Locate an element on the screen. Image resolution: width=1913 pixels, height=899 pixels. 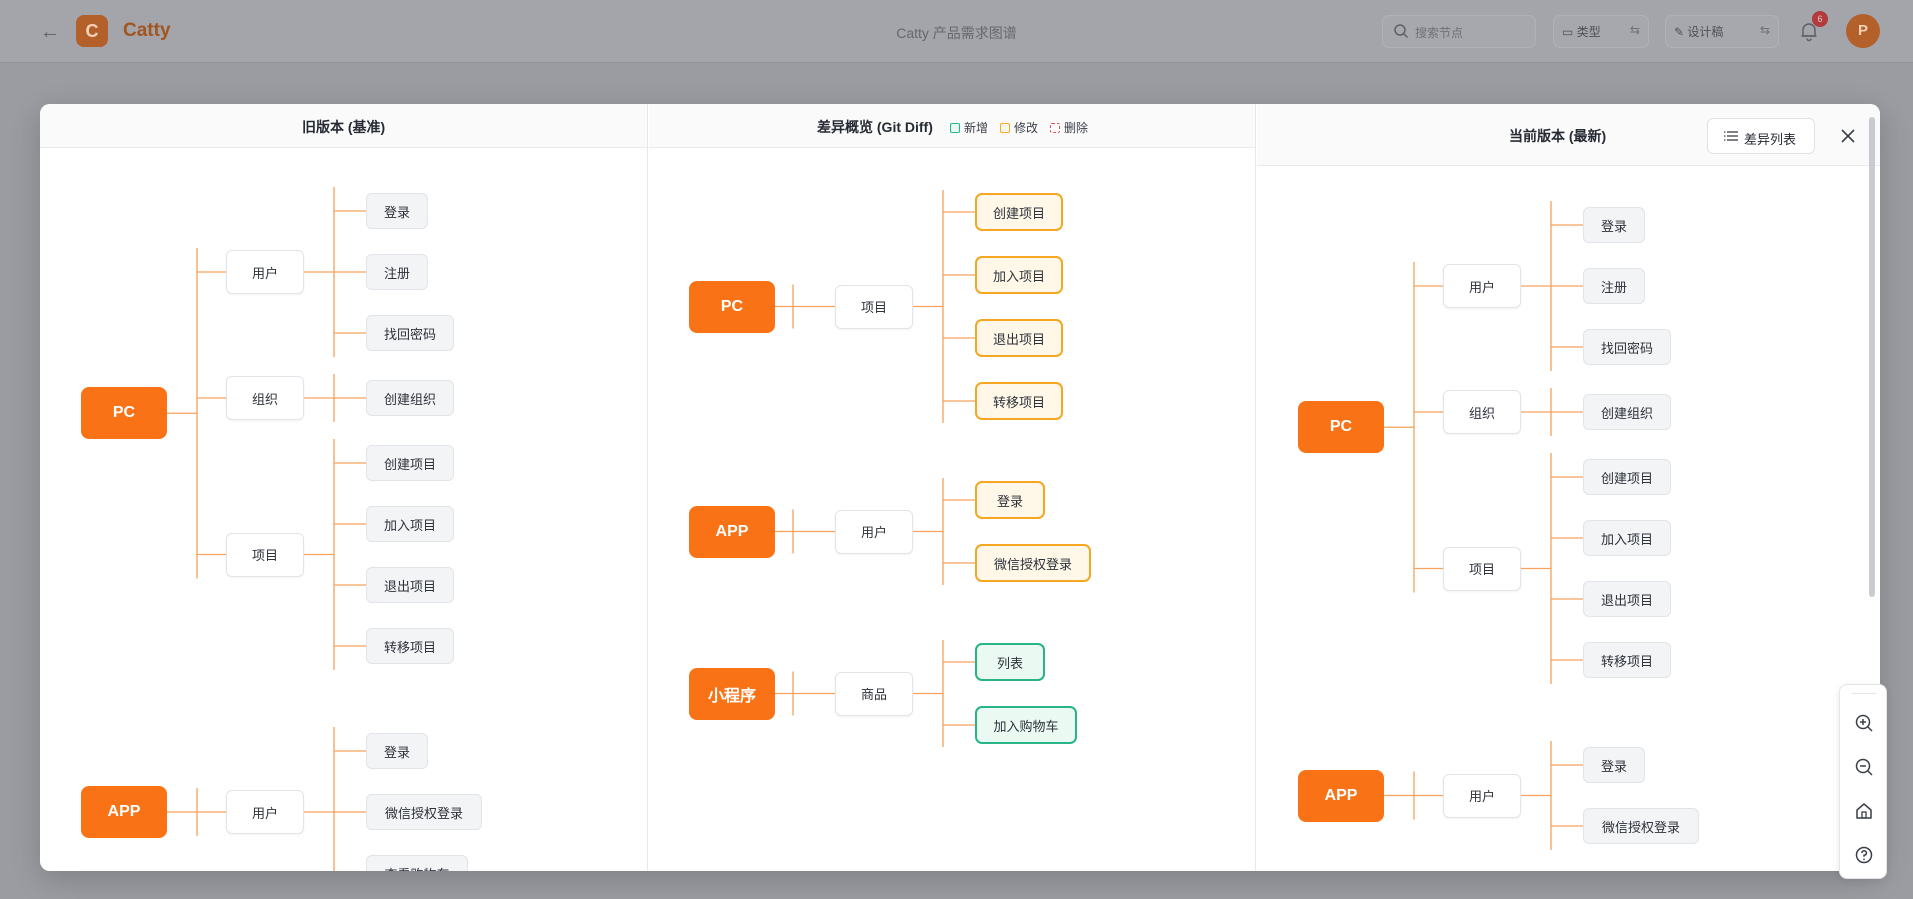
deleted-swatch-icon is located at coordinates (1055, 127).